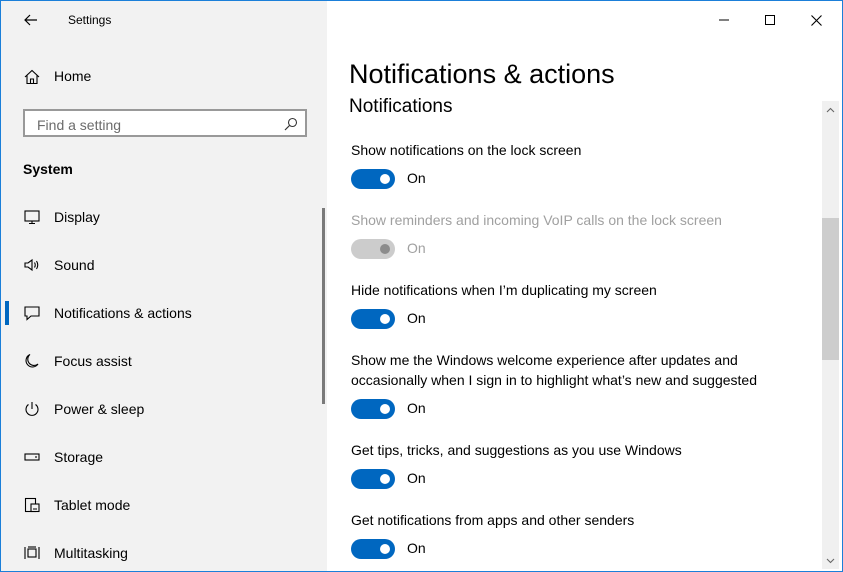 This screenshot has width=843, height=572. I want to click on multitasking-icon, so click(32, 552).